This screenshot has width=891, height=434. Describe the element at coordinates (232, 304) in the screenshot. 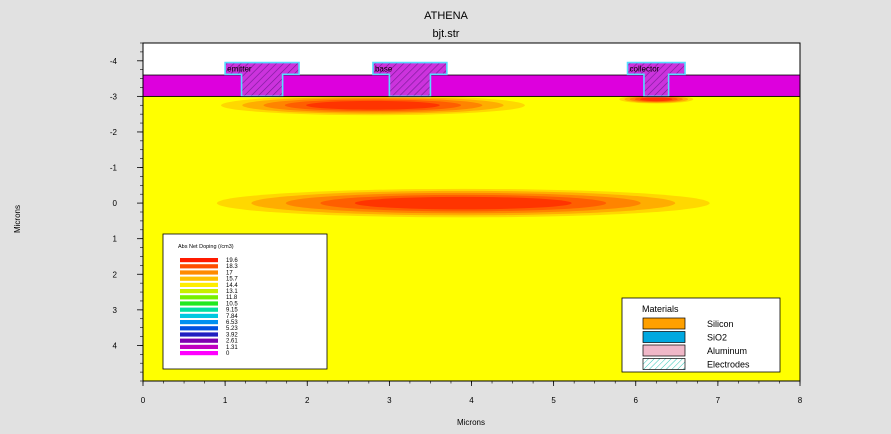

I see `doping-legend-value: 10.5` at that location.